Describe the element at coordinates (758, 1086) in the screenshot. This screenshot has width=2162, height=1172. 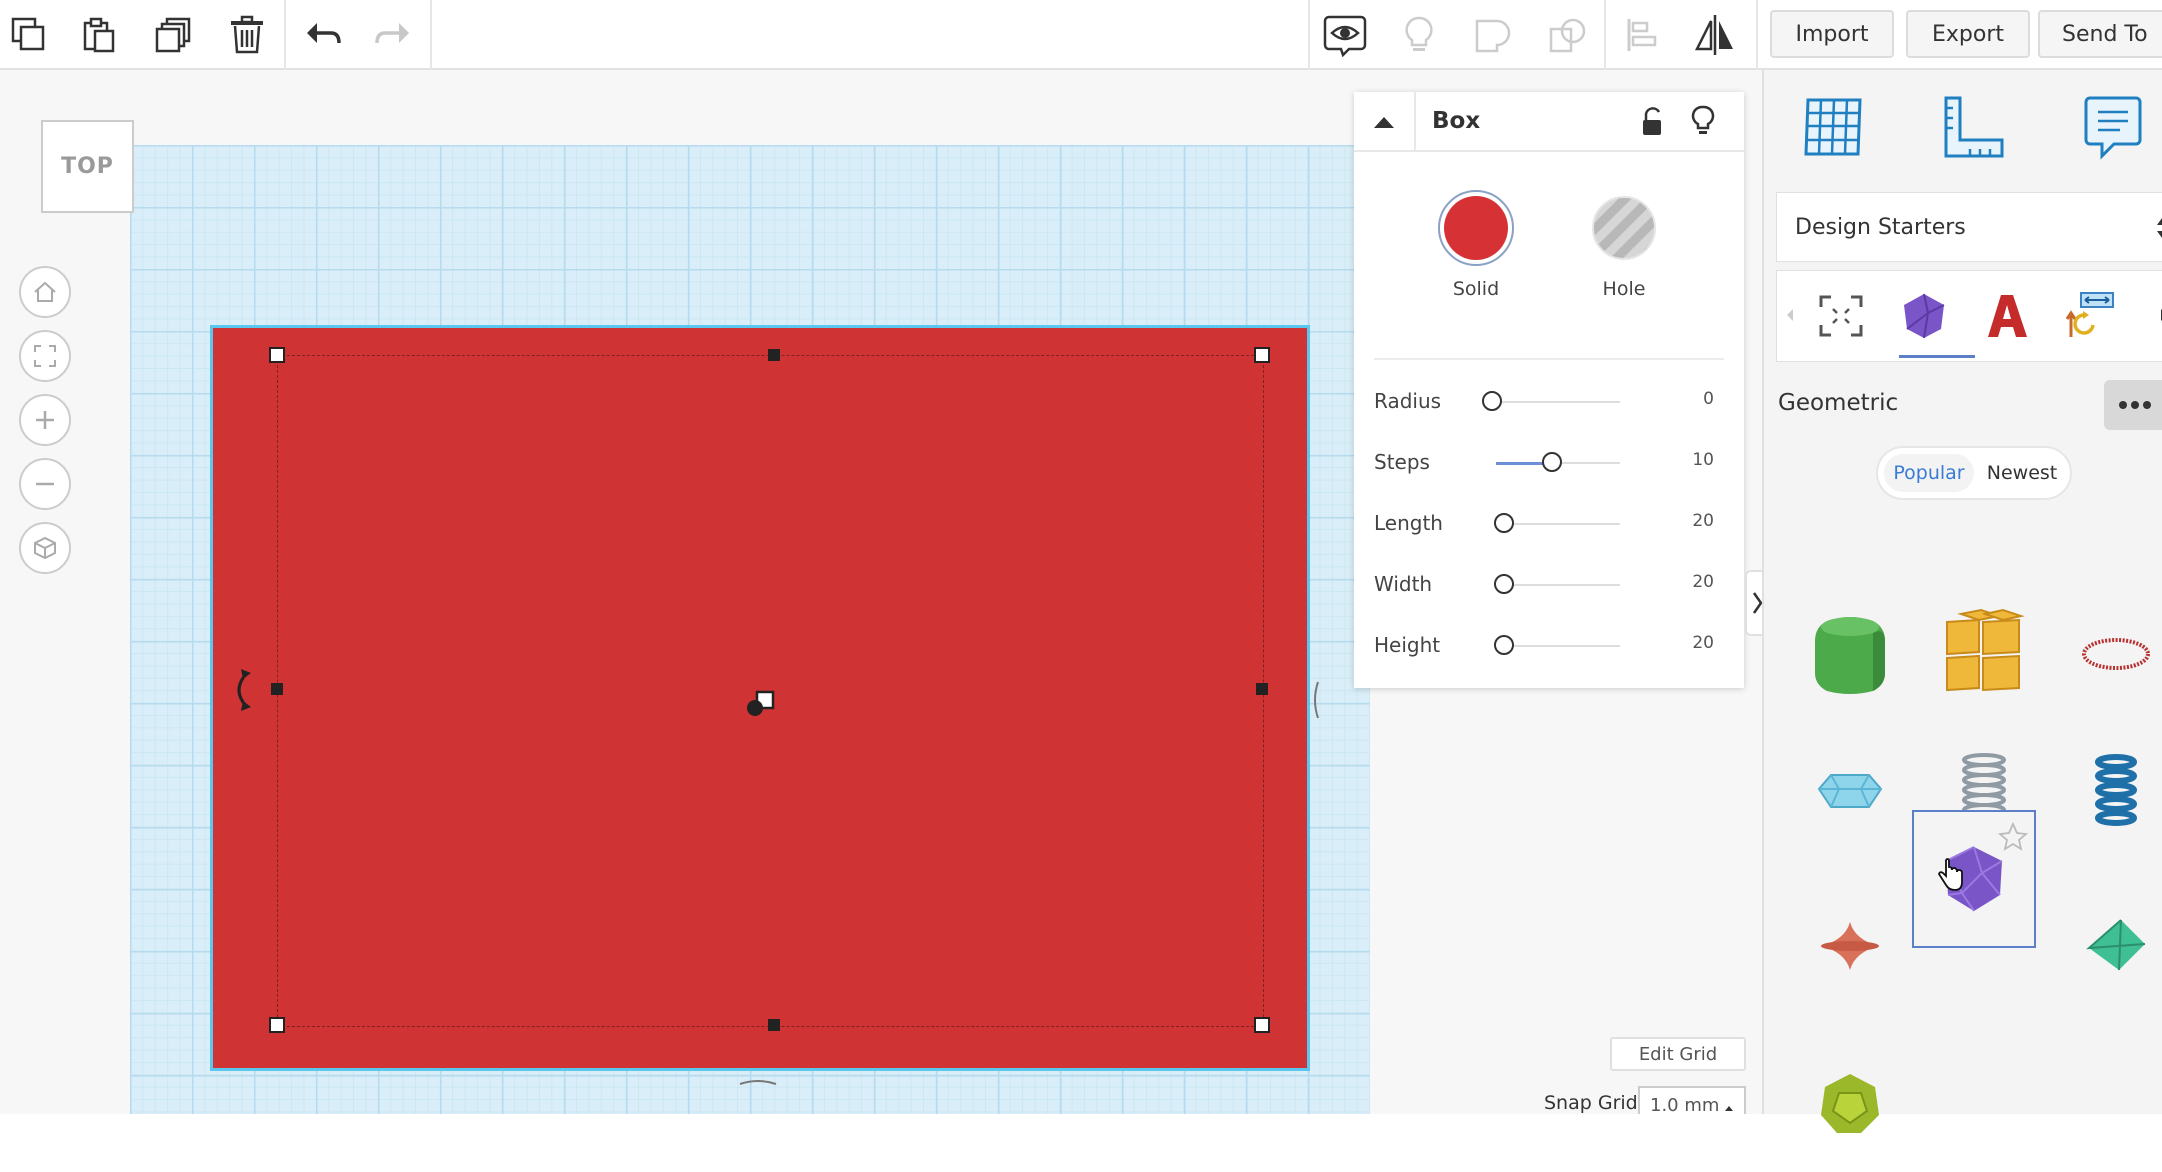
I see `rotate-bottom-icon` at that location.